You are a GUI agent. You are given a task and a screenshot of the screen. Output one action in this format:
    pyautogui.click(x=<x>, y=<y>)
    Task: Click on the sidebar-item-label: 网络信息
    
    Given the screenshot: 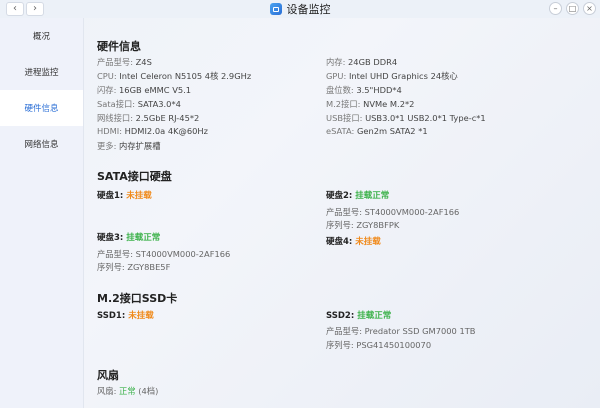 What is the action you would take?
    pyautogui.click(x=41, y=145)
    